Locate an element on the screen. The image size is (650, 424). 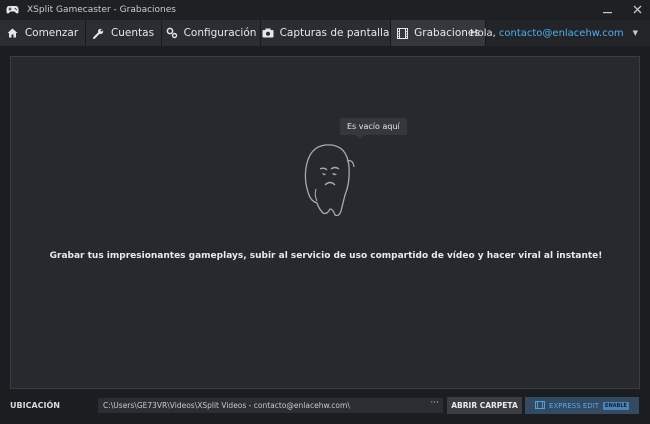
user-menu: Hola, contacto@enlacehw.com ▼ is located at coordinates (560, 33).